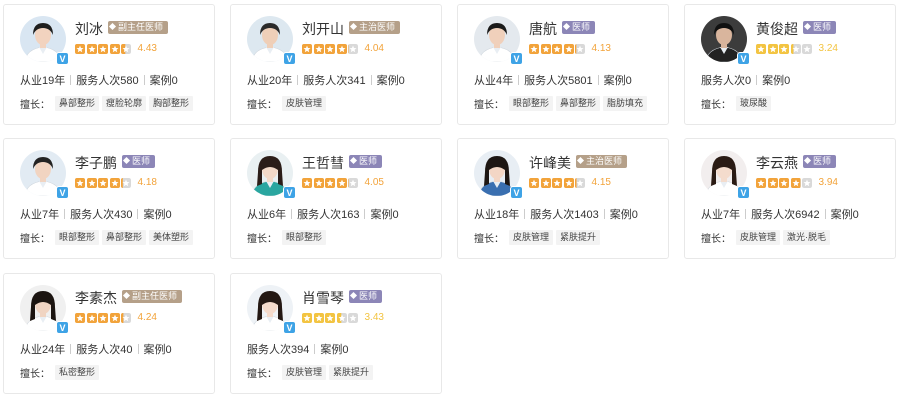 The image size is (900, 398). What do you see at coordinates (543, 29) in the screenshot?
I see `doctor-name: 唐航` at bounding box center [543, 29].